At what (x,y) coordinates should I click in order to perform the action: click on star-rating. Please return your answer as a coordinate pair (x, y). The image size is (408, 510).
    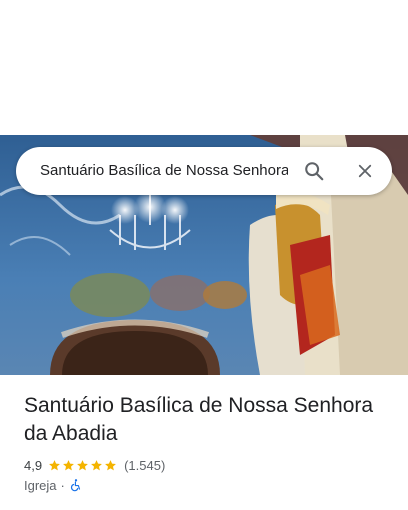
    Looking at the image, I should click on (83, 465).